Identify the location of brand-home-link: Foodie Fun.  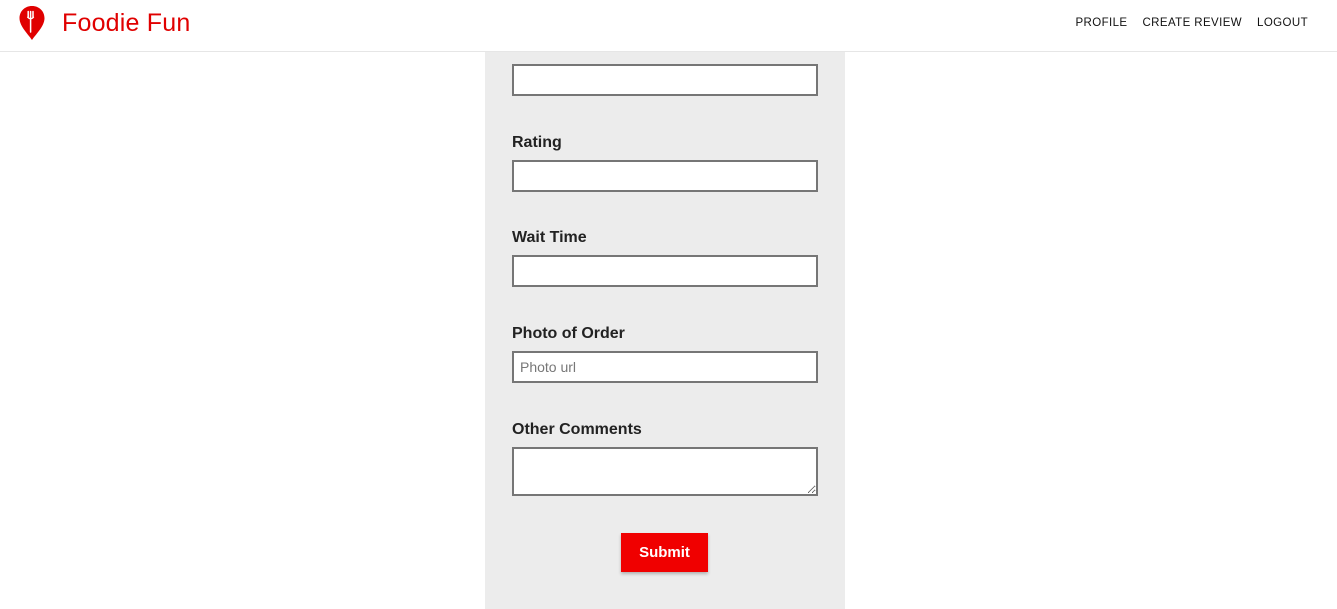
(104, 23).